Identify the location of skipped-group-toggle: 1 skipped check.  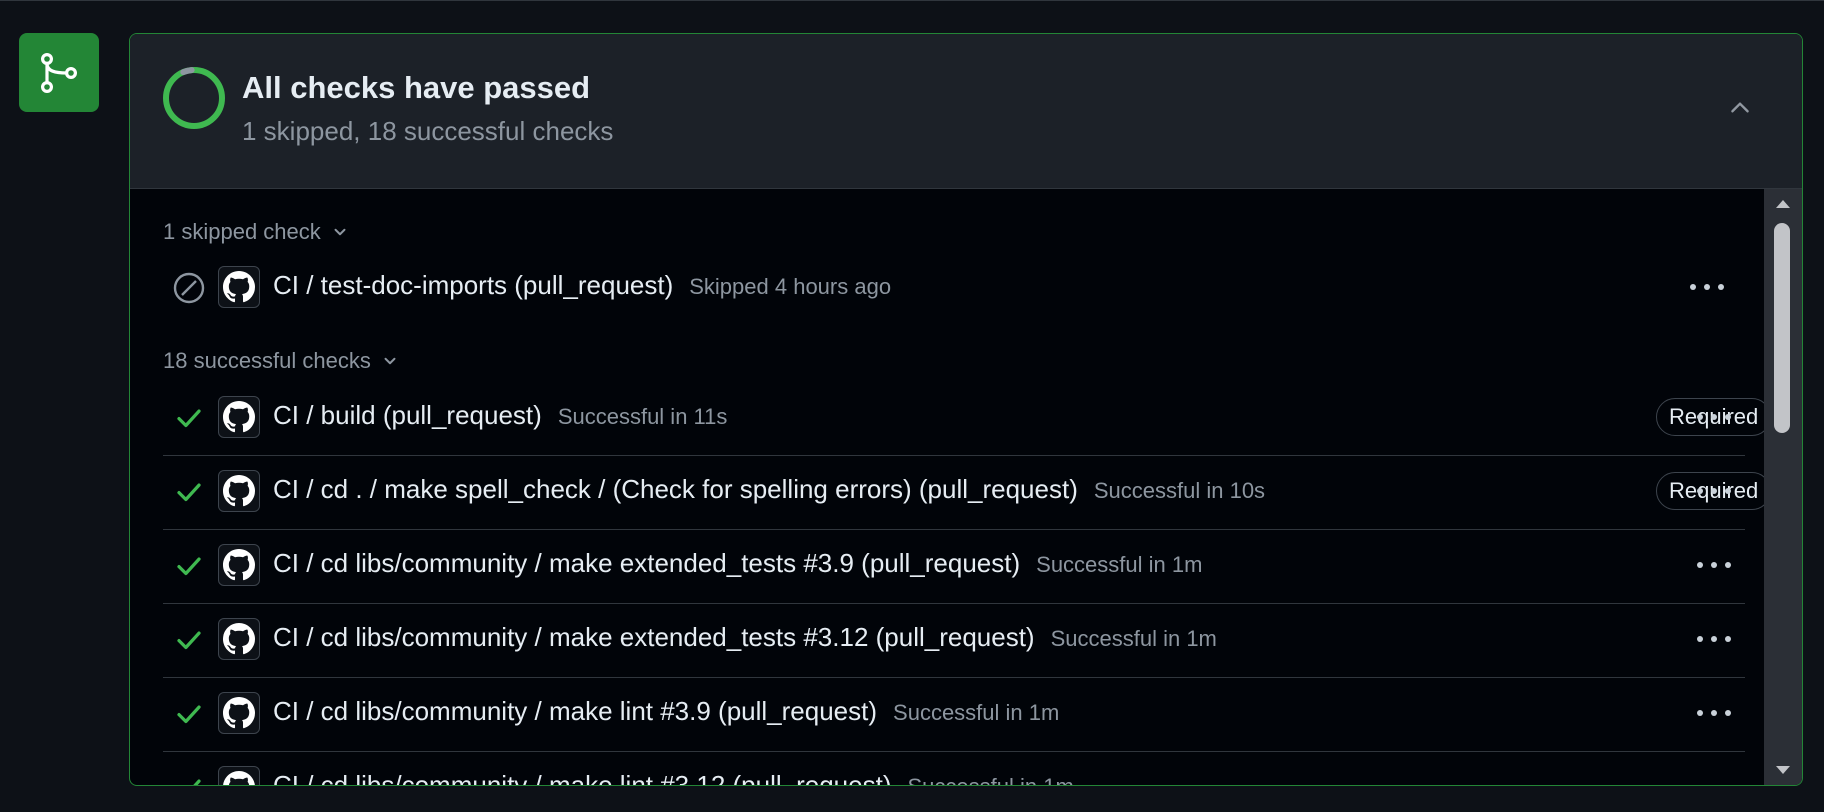
(256, 232).